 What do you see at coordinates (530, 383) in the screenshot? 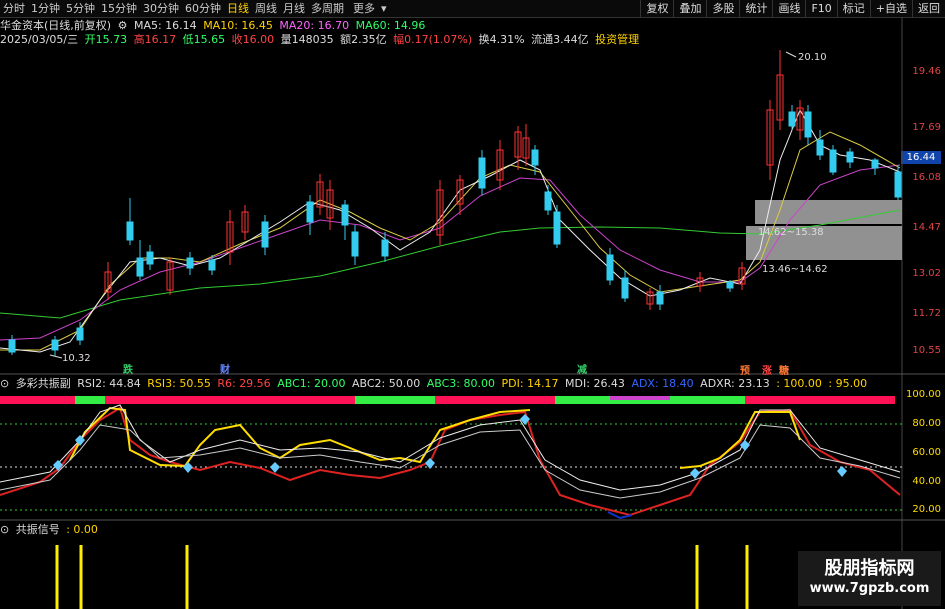
I see `pdi-value: PDI: 14.17` at bounding box center [530, 383].